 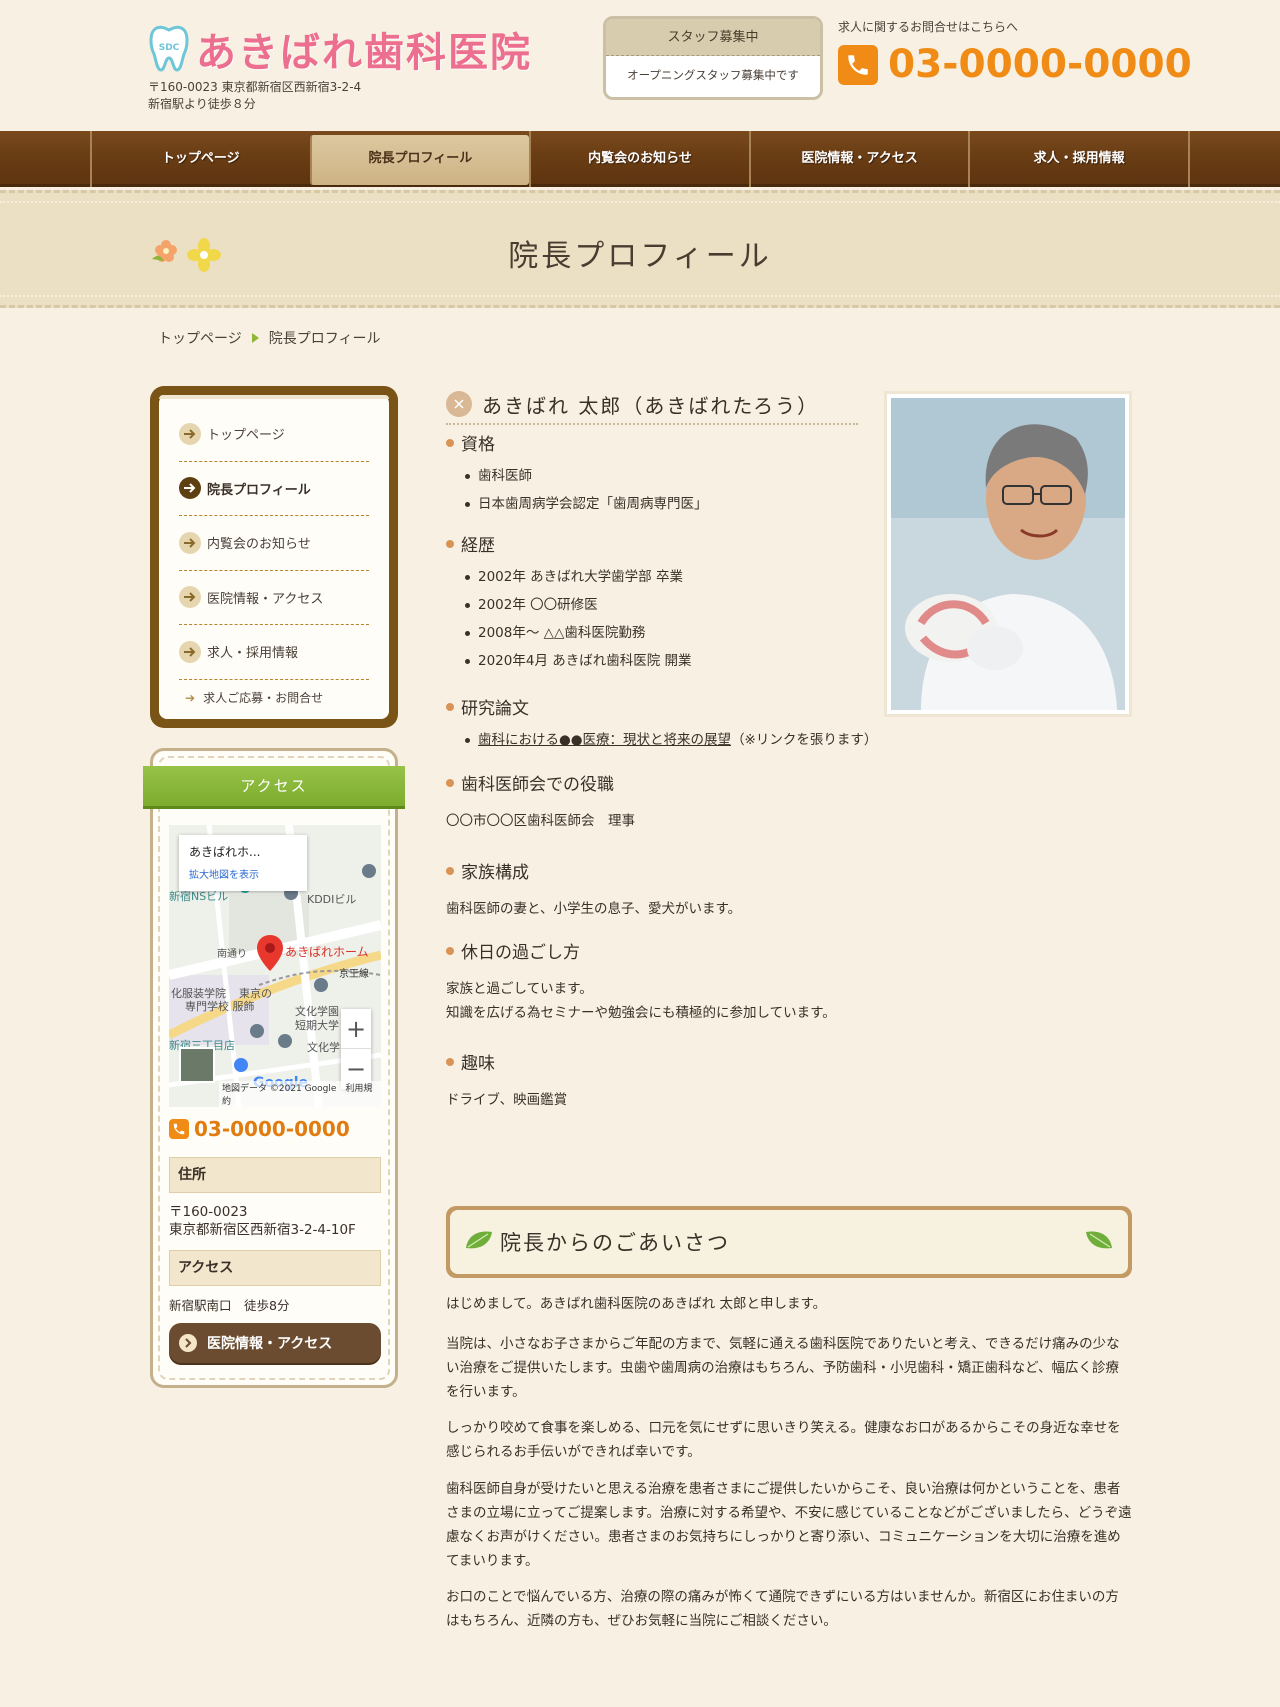 I want to click on list-item: 歯科における●●医療：現状と将来の展望（※リンクを張ります）, so click(x=661, y=740).